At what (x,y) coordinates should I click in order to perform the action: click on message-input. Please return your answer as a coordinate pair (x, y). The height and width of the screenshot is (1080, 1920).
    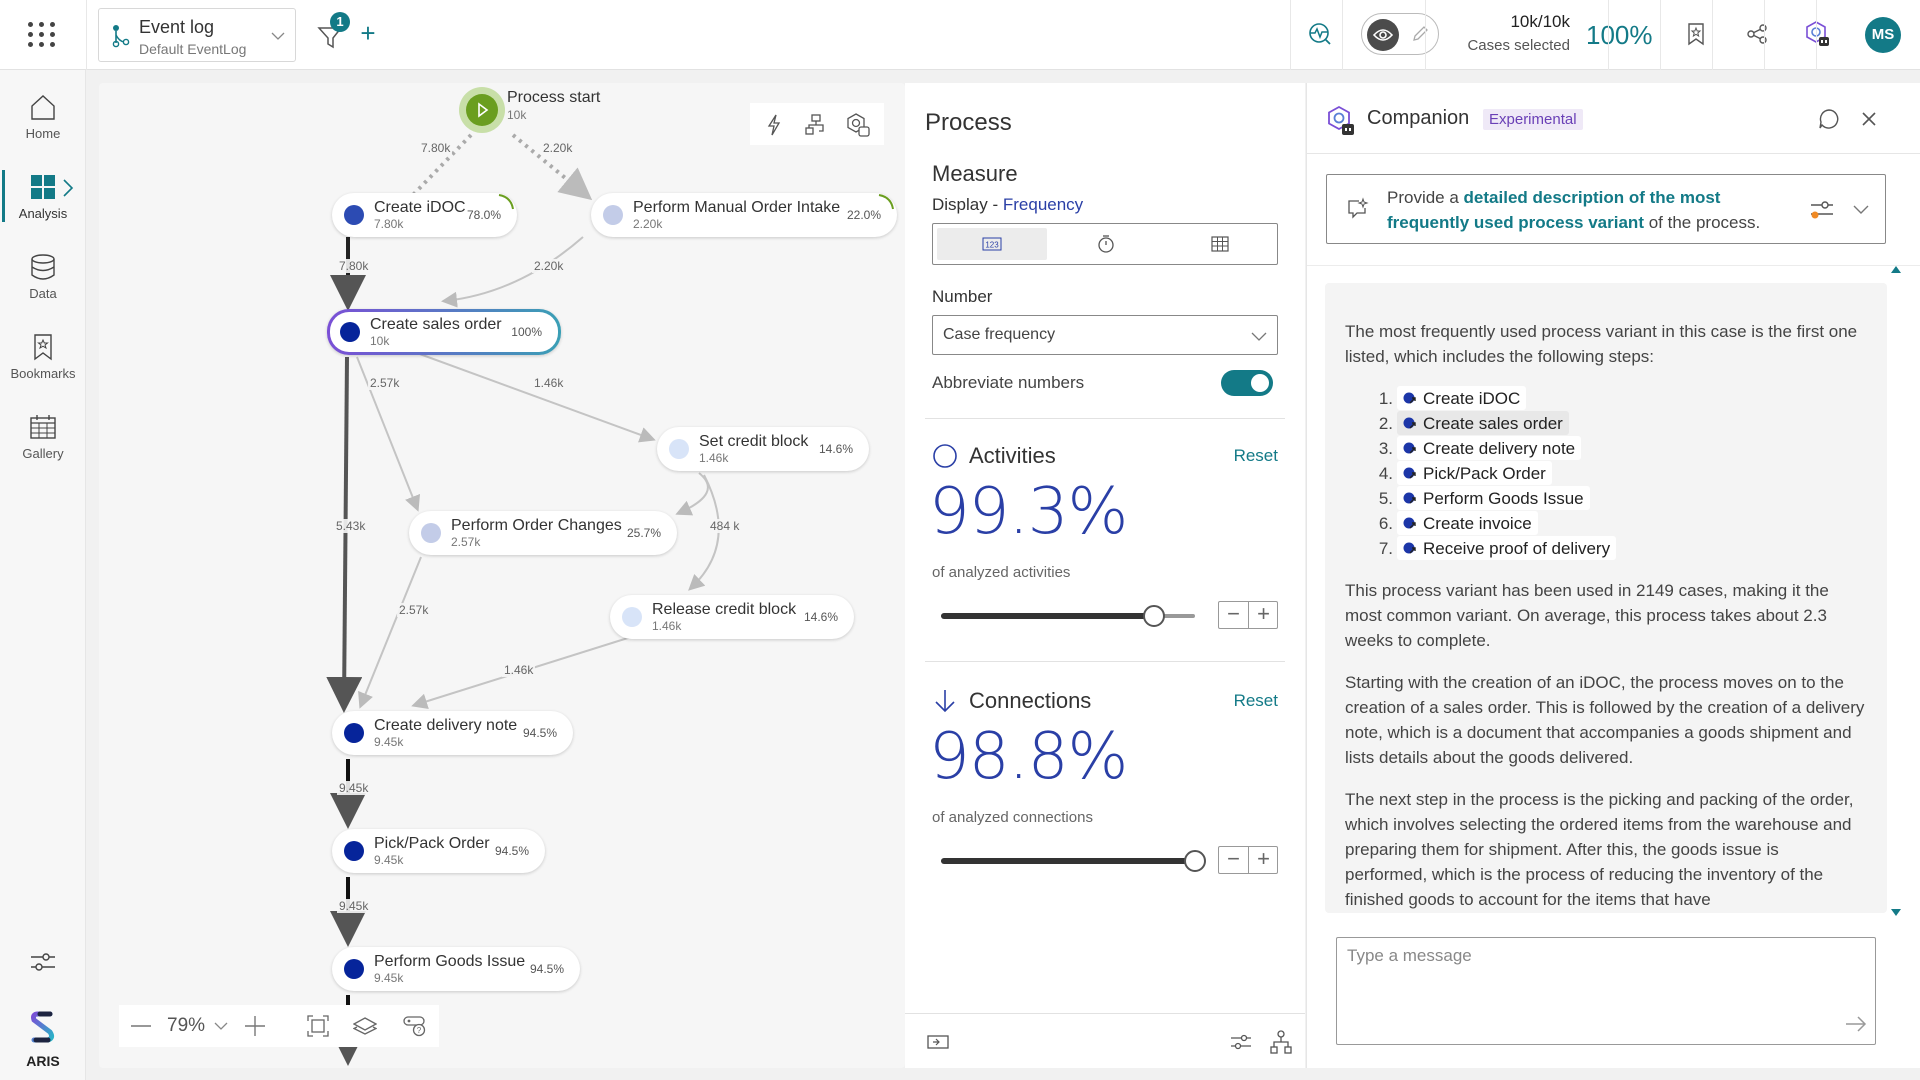
    Looking at the image, I should click on (1606, 991).